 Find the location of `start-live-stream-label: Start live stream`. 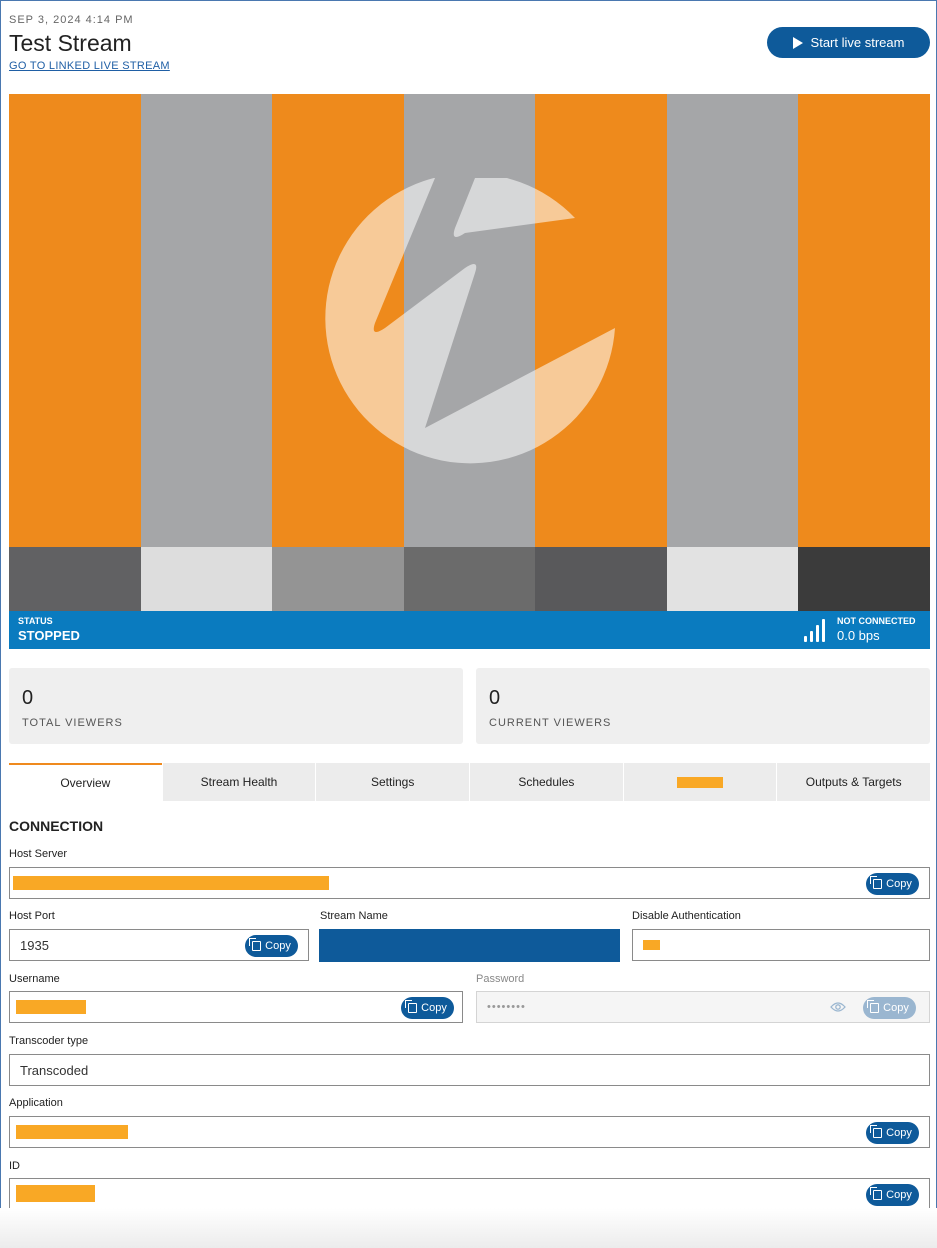

start-live-stream-label: Start live stream is located at coordinates (857, 42).